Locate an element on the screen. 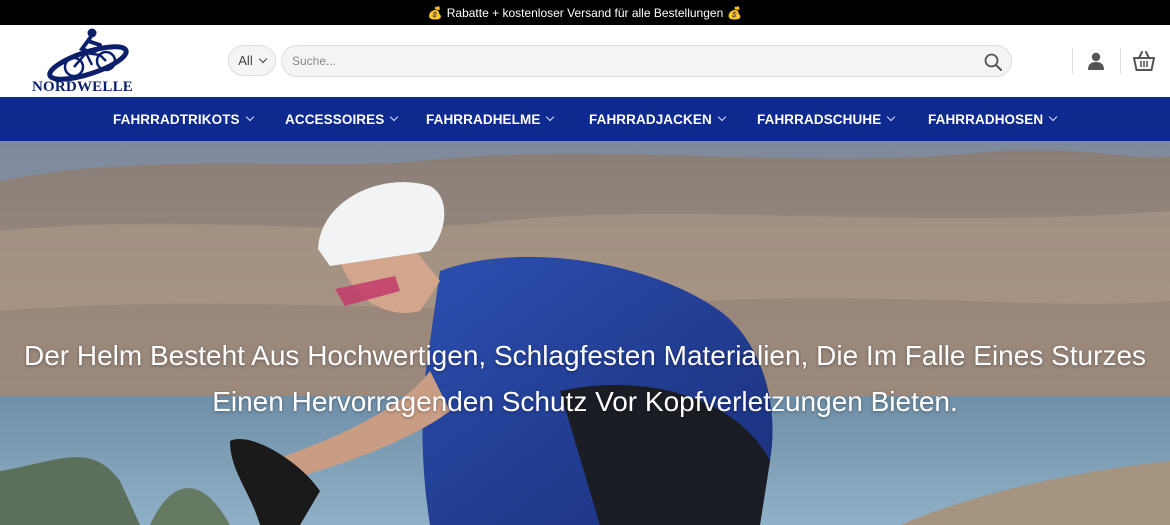 The width and height of the screenshot is (1170, 525). nav-item-fahrradtrikots: FAHRRADTRIKOTS is located at coordinates (183, 119).